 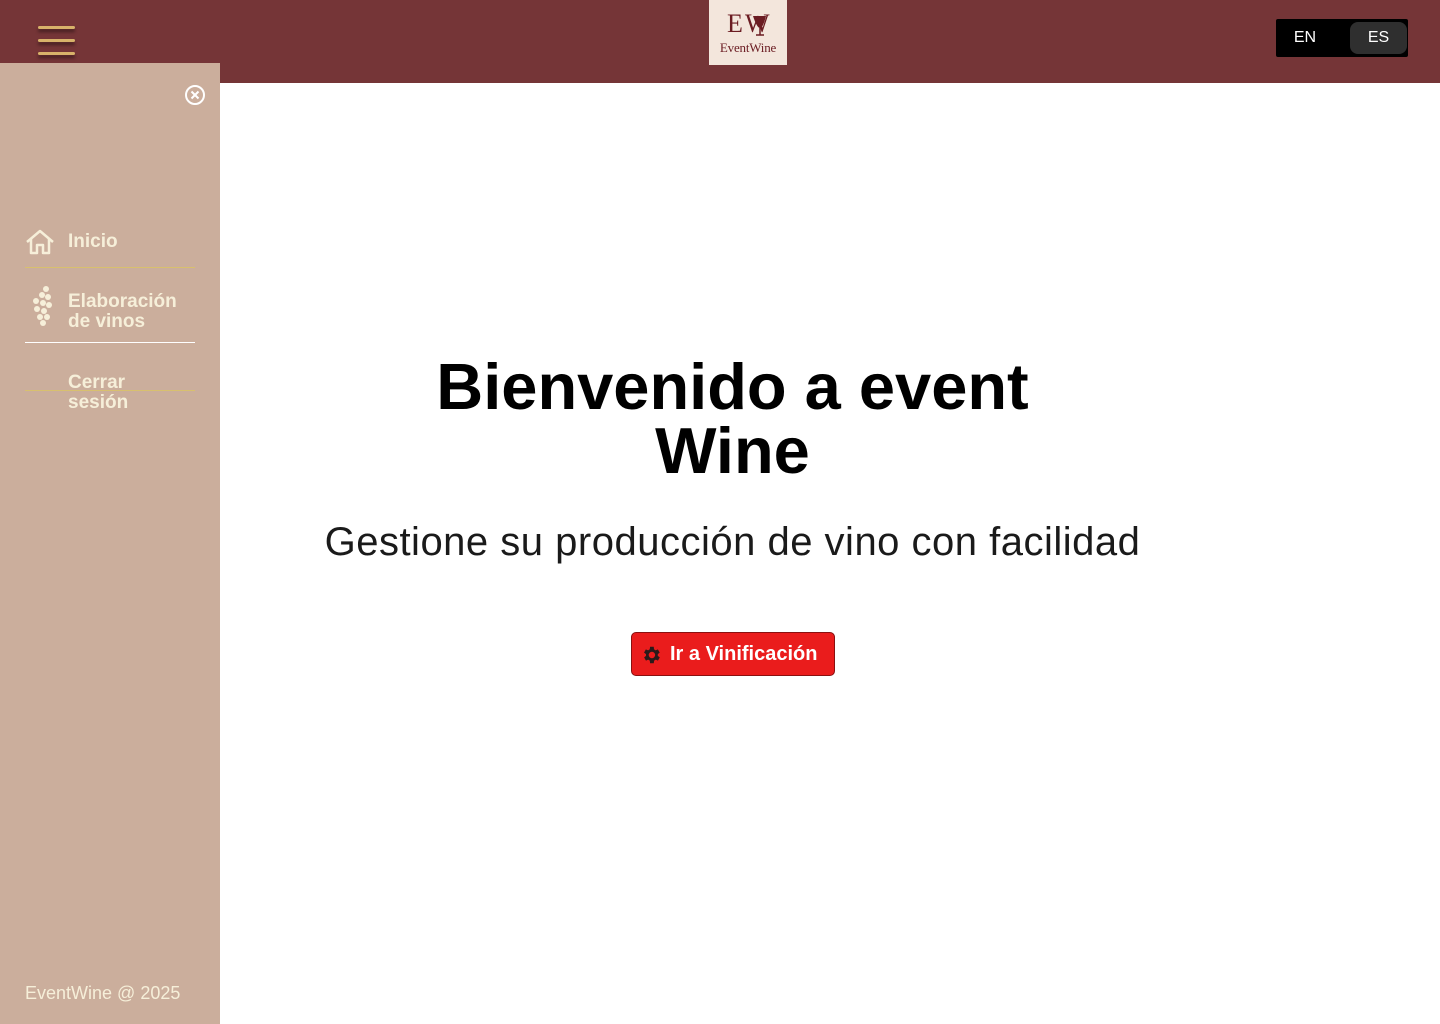 I want to click on sidebar-item-label: Inicio, so click(x=93, y=241).